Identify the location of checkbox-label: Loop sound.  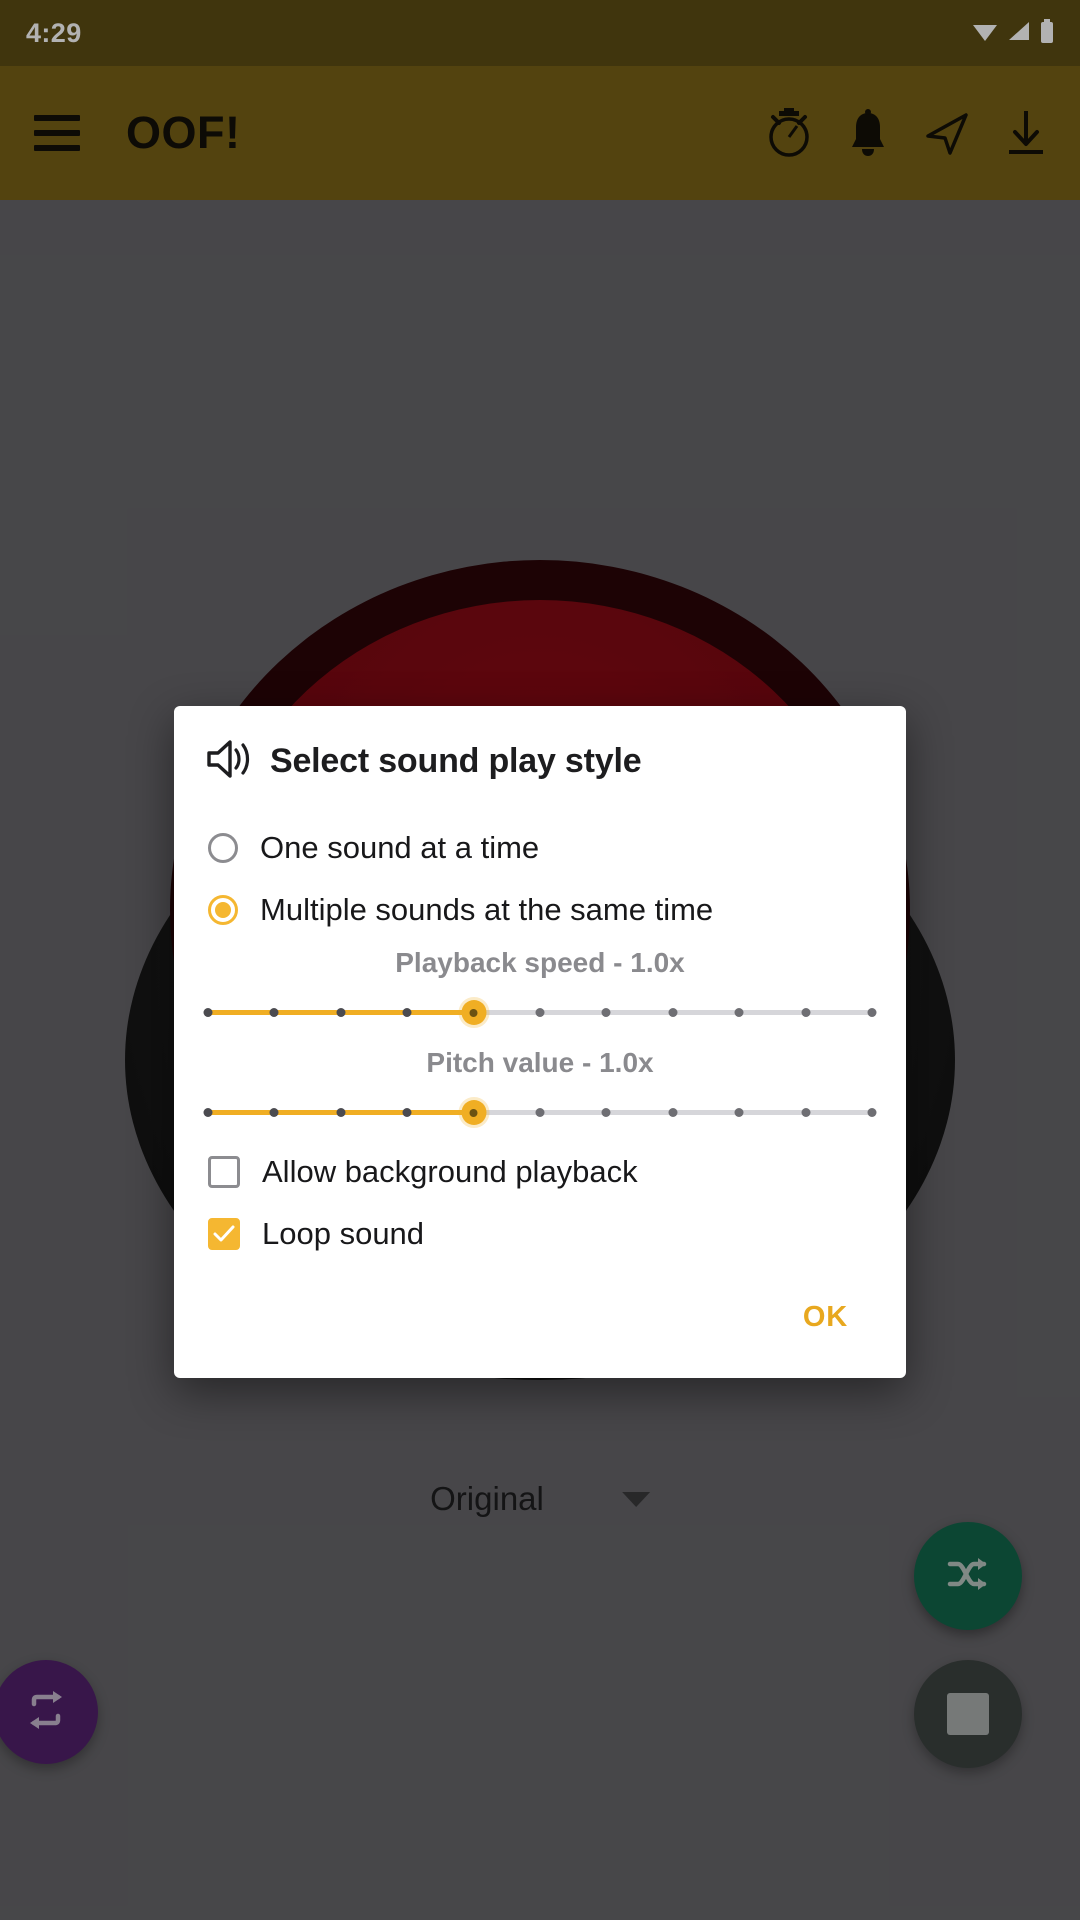
(343, 1233).